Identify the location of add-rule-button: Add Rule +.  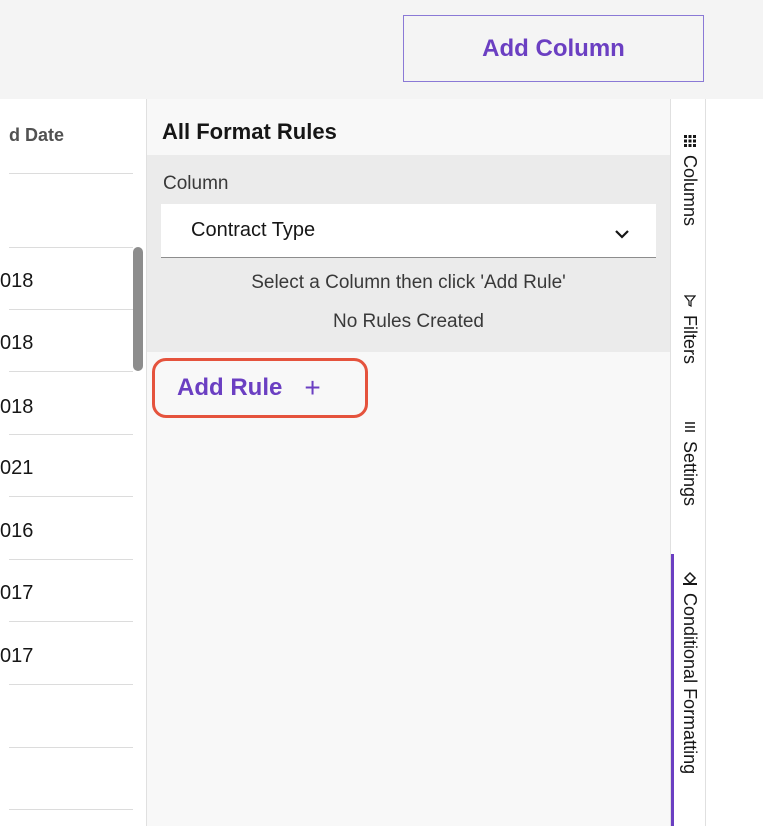
(260, 388).